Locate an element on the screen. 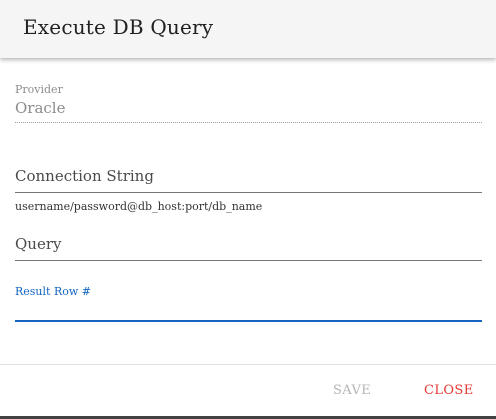 The height and width of the screenshot is (419, 496). query-field: Query is located at coordinates (248, 247).